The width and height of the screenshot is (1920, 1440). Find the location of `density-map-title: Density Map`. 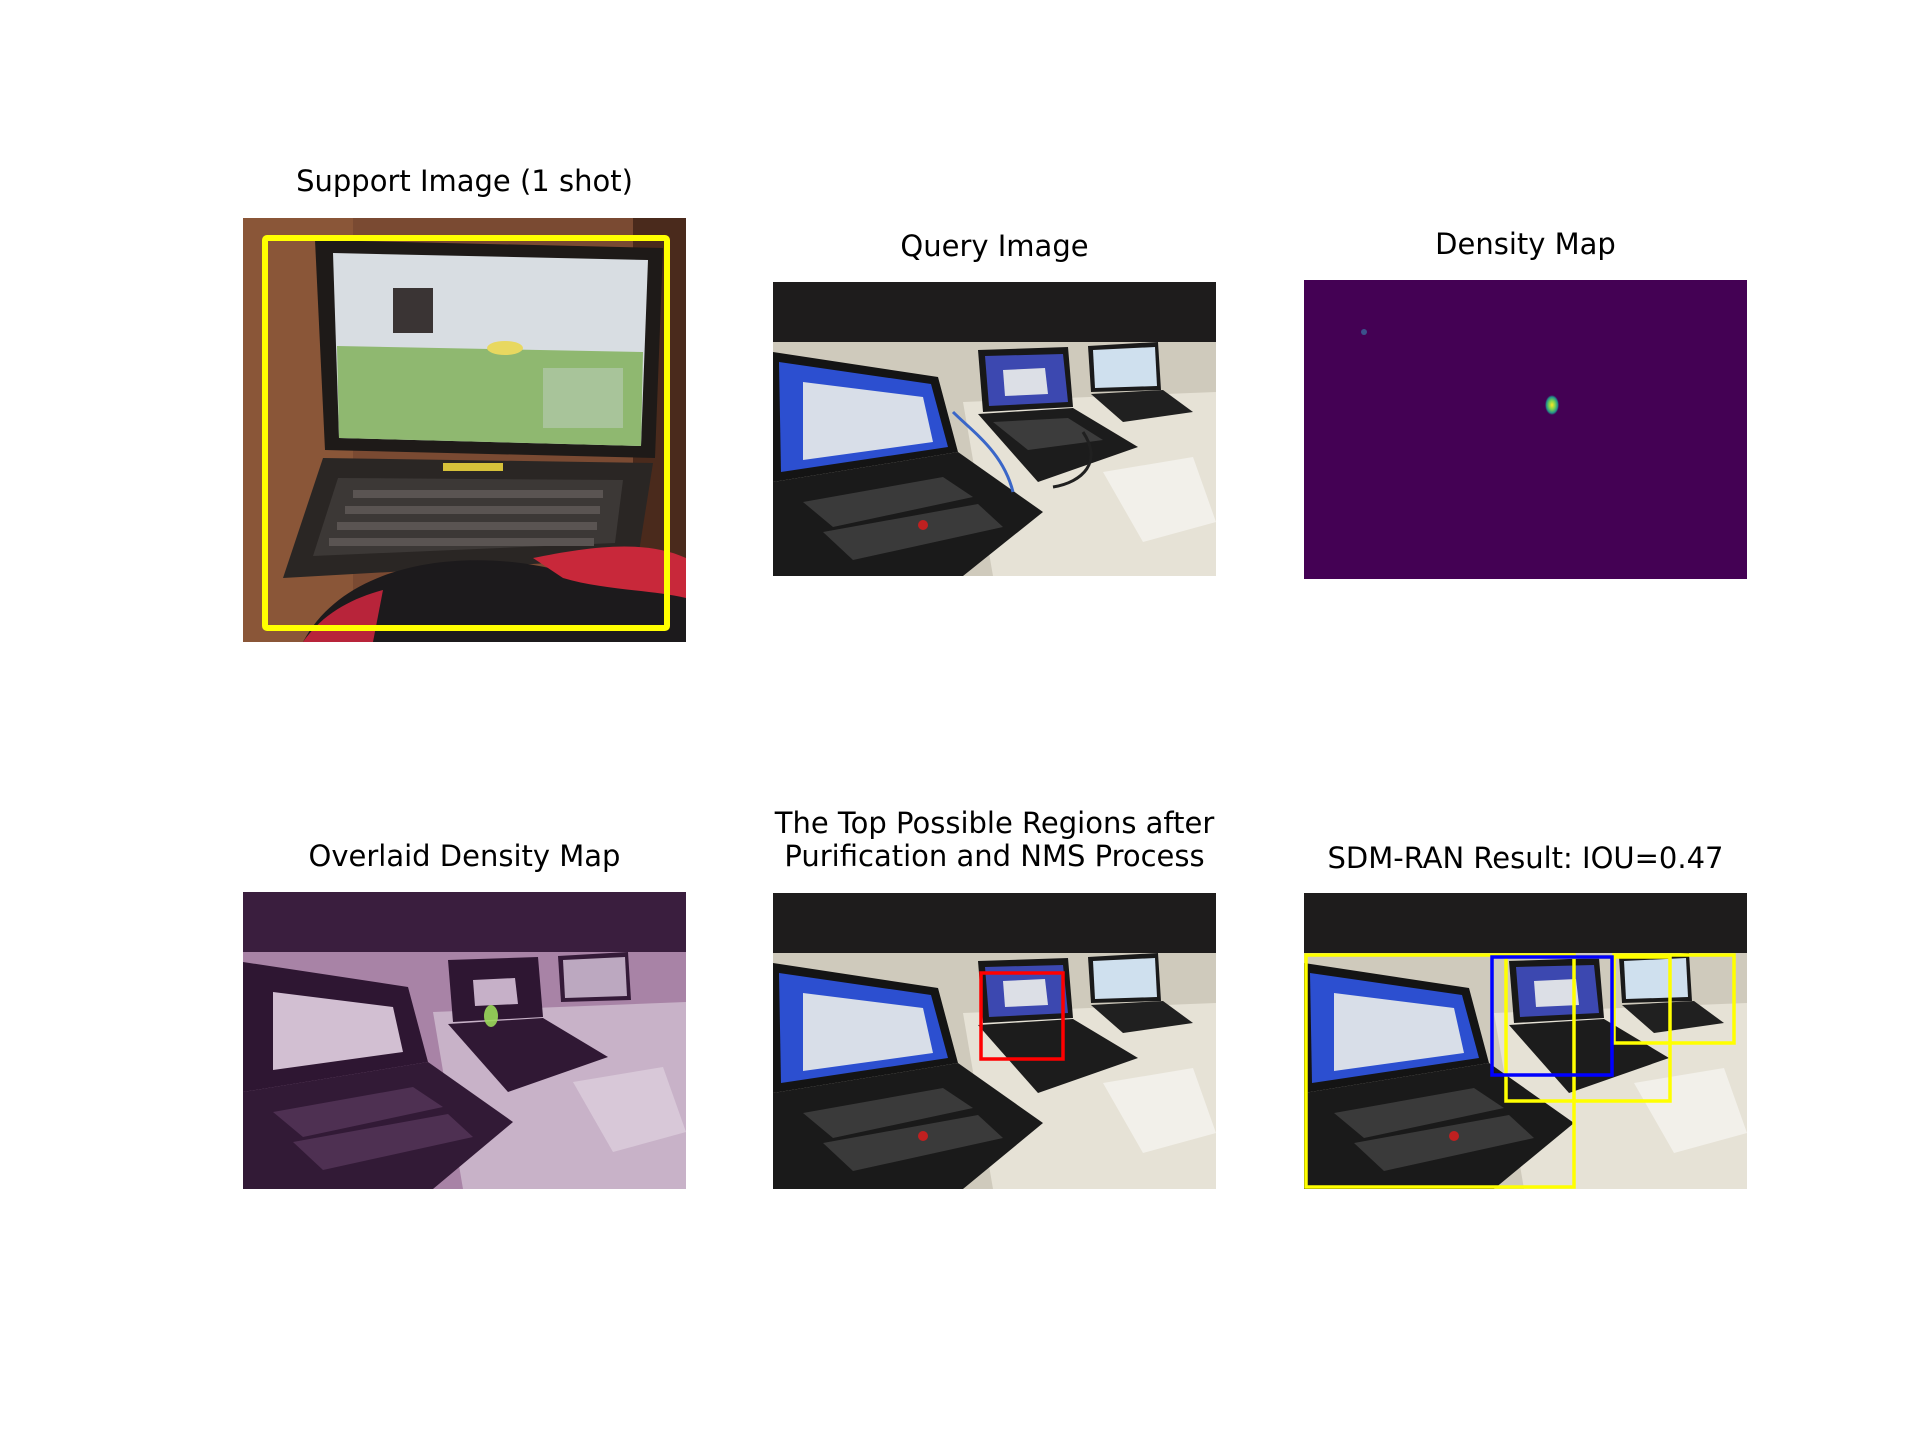

density-map-title: Density Map is located at coordinates (1525, 244).